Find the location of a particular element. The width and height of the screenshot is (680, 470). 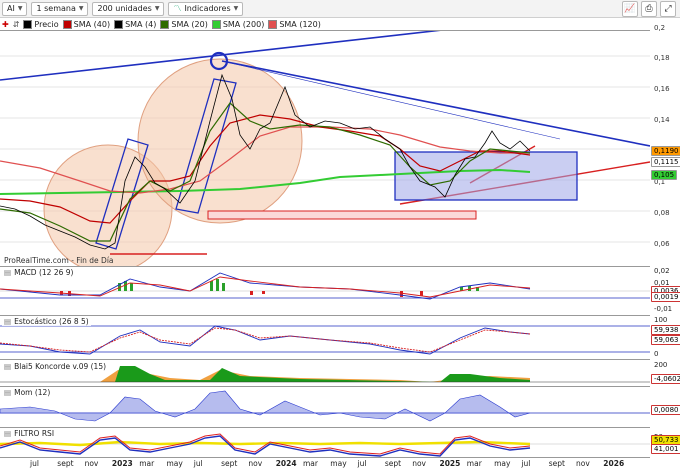

add-indicator-icon: ✚ is located at coordinates (5, 24).